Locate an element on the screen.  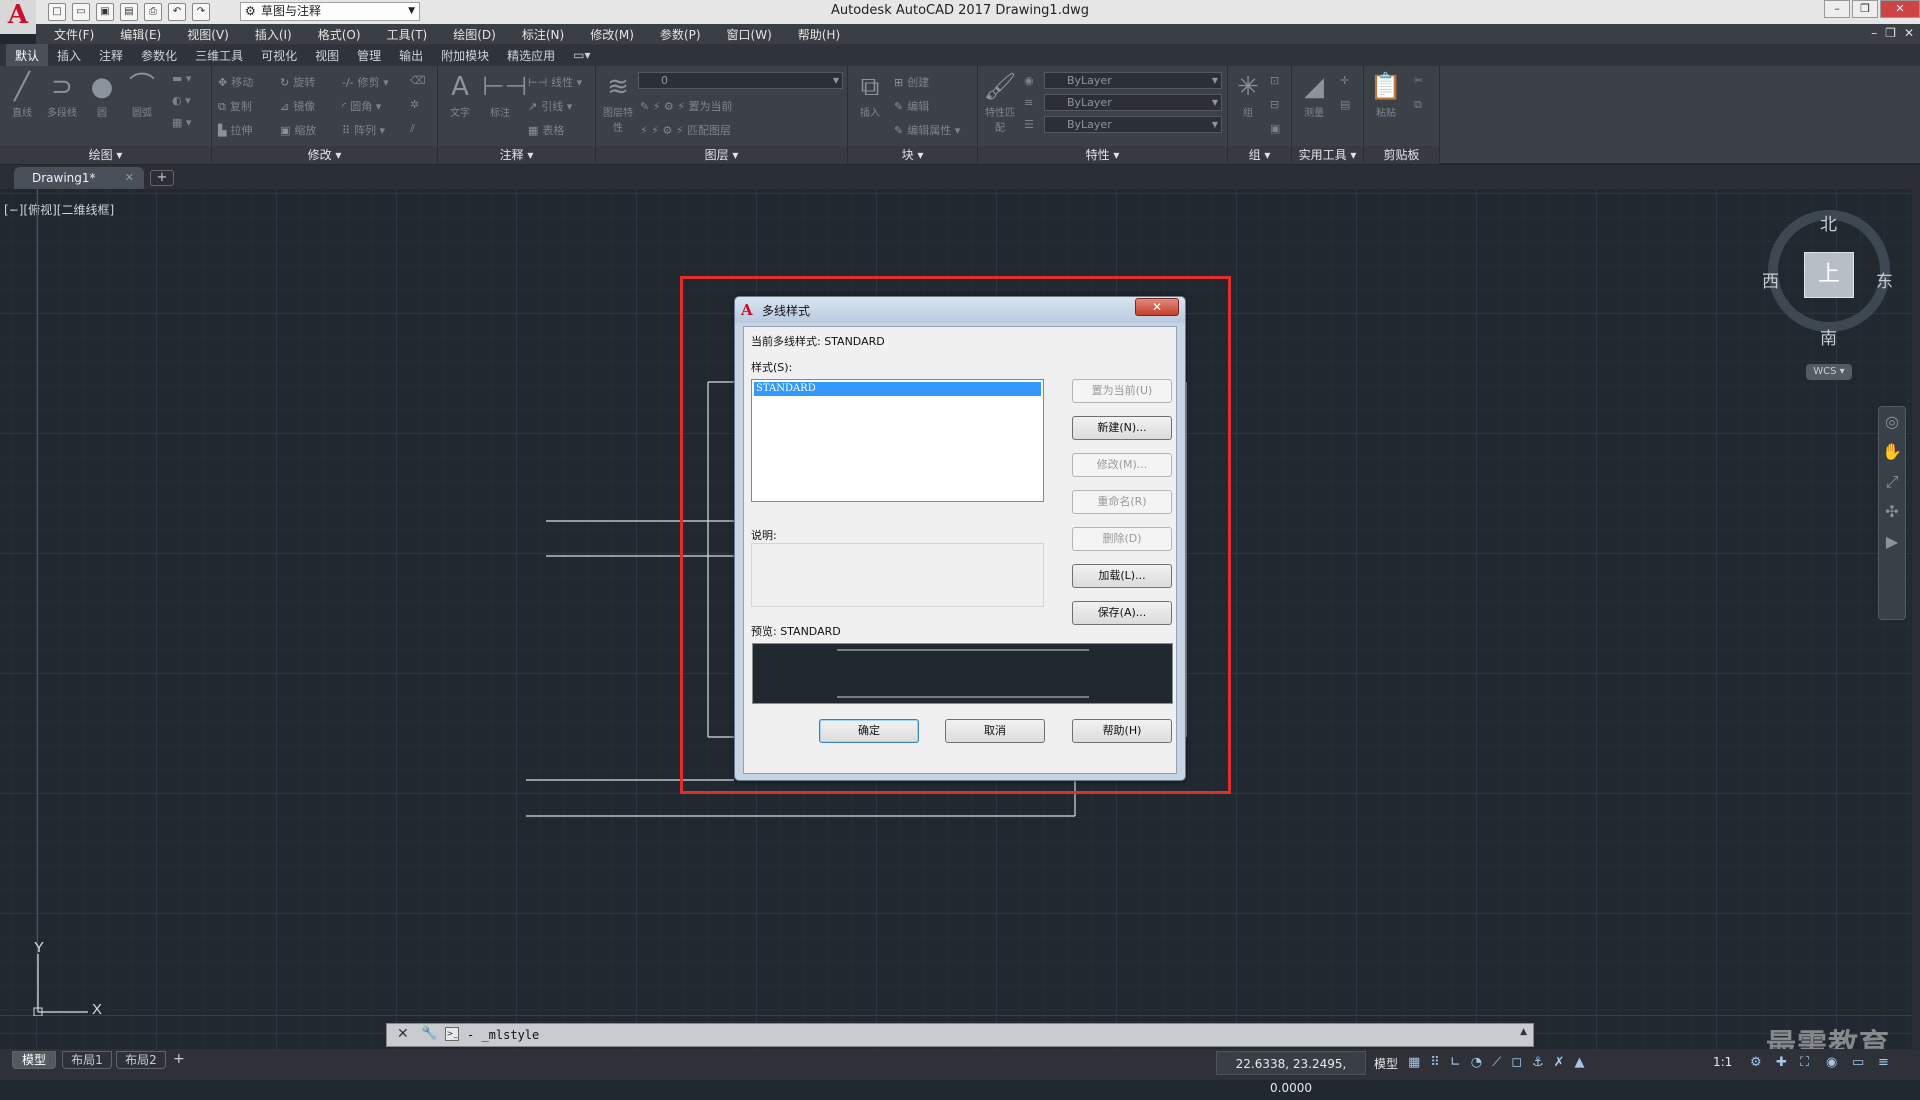
quickcalc-icon: ▤ is located at coordinates (1345, 104).